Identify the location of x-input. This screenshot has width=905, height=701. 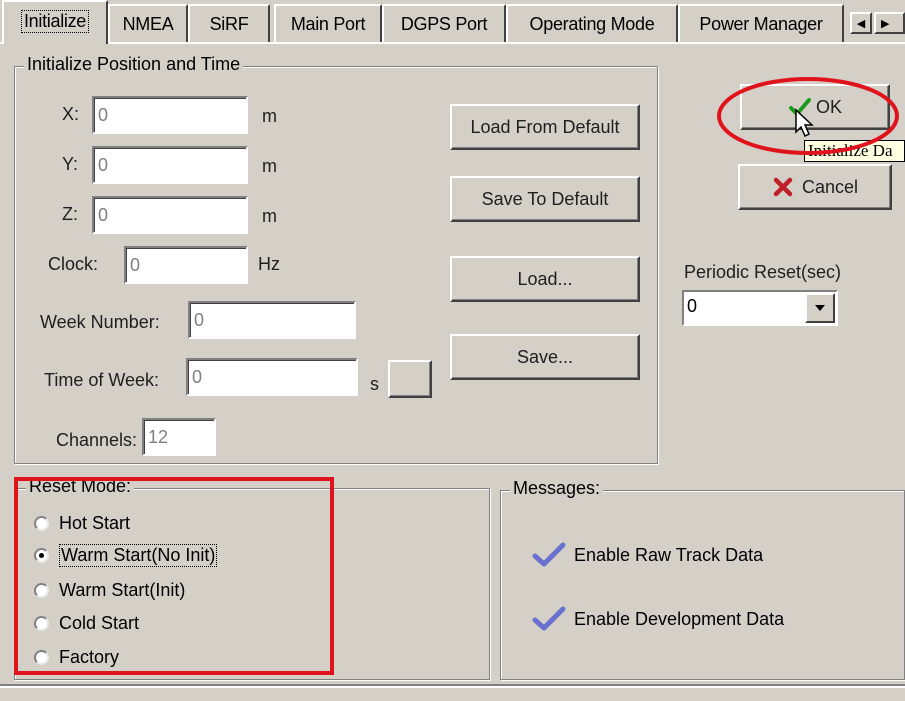
(170, 115).